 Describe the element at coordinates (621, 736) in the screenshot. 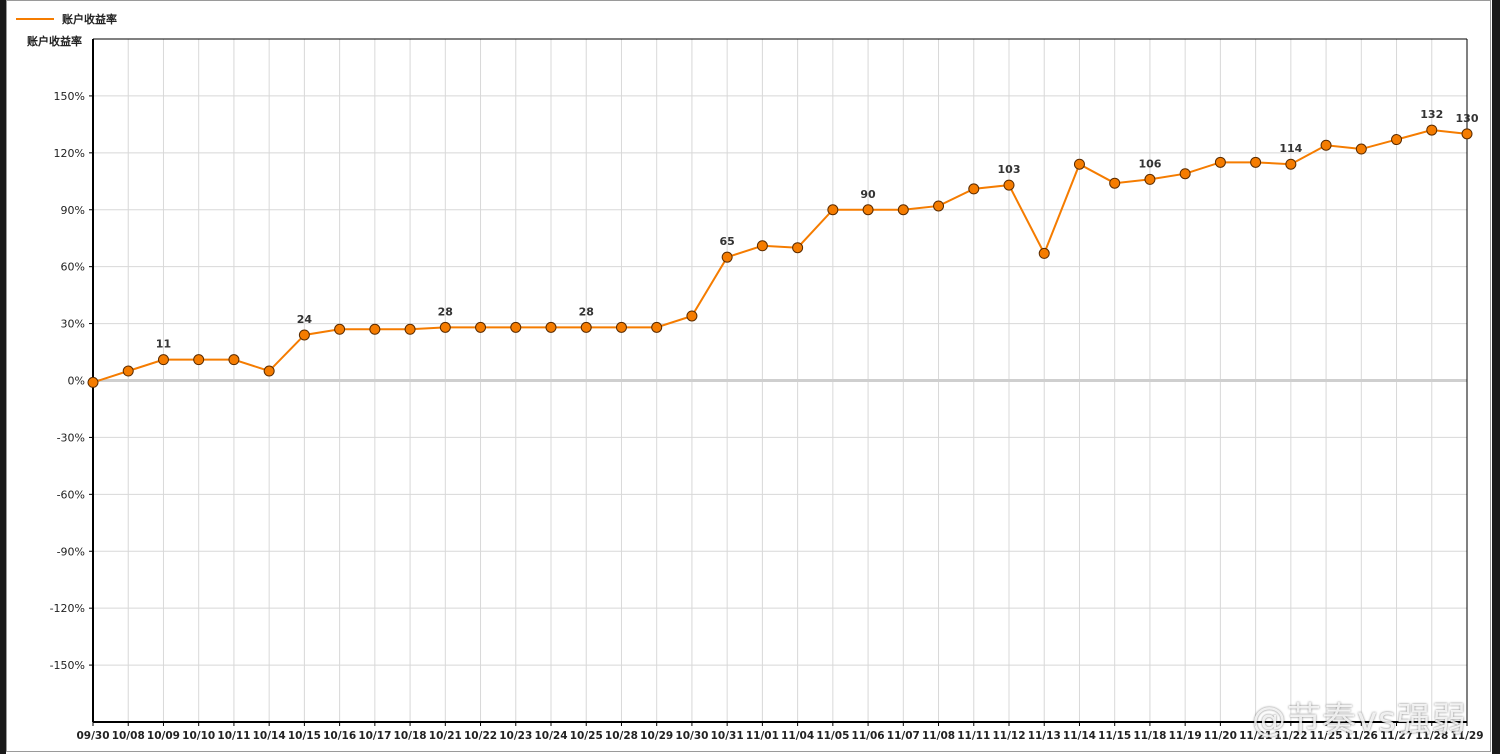

I see `x-tick-label: 10/28` at that location.